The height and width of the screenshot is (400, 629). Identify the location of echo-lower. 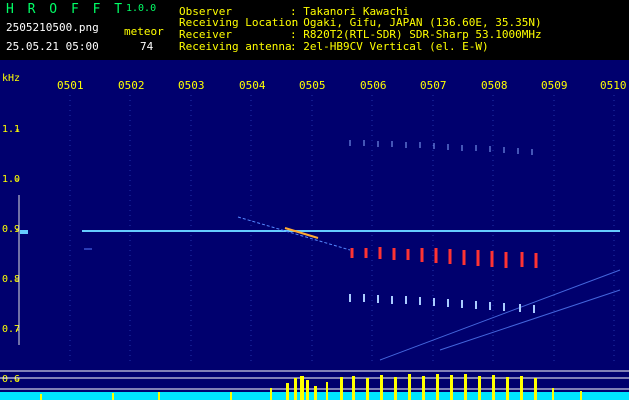
(442, 303).